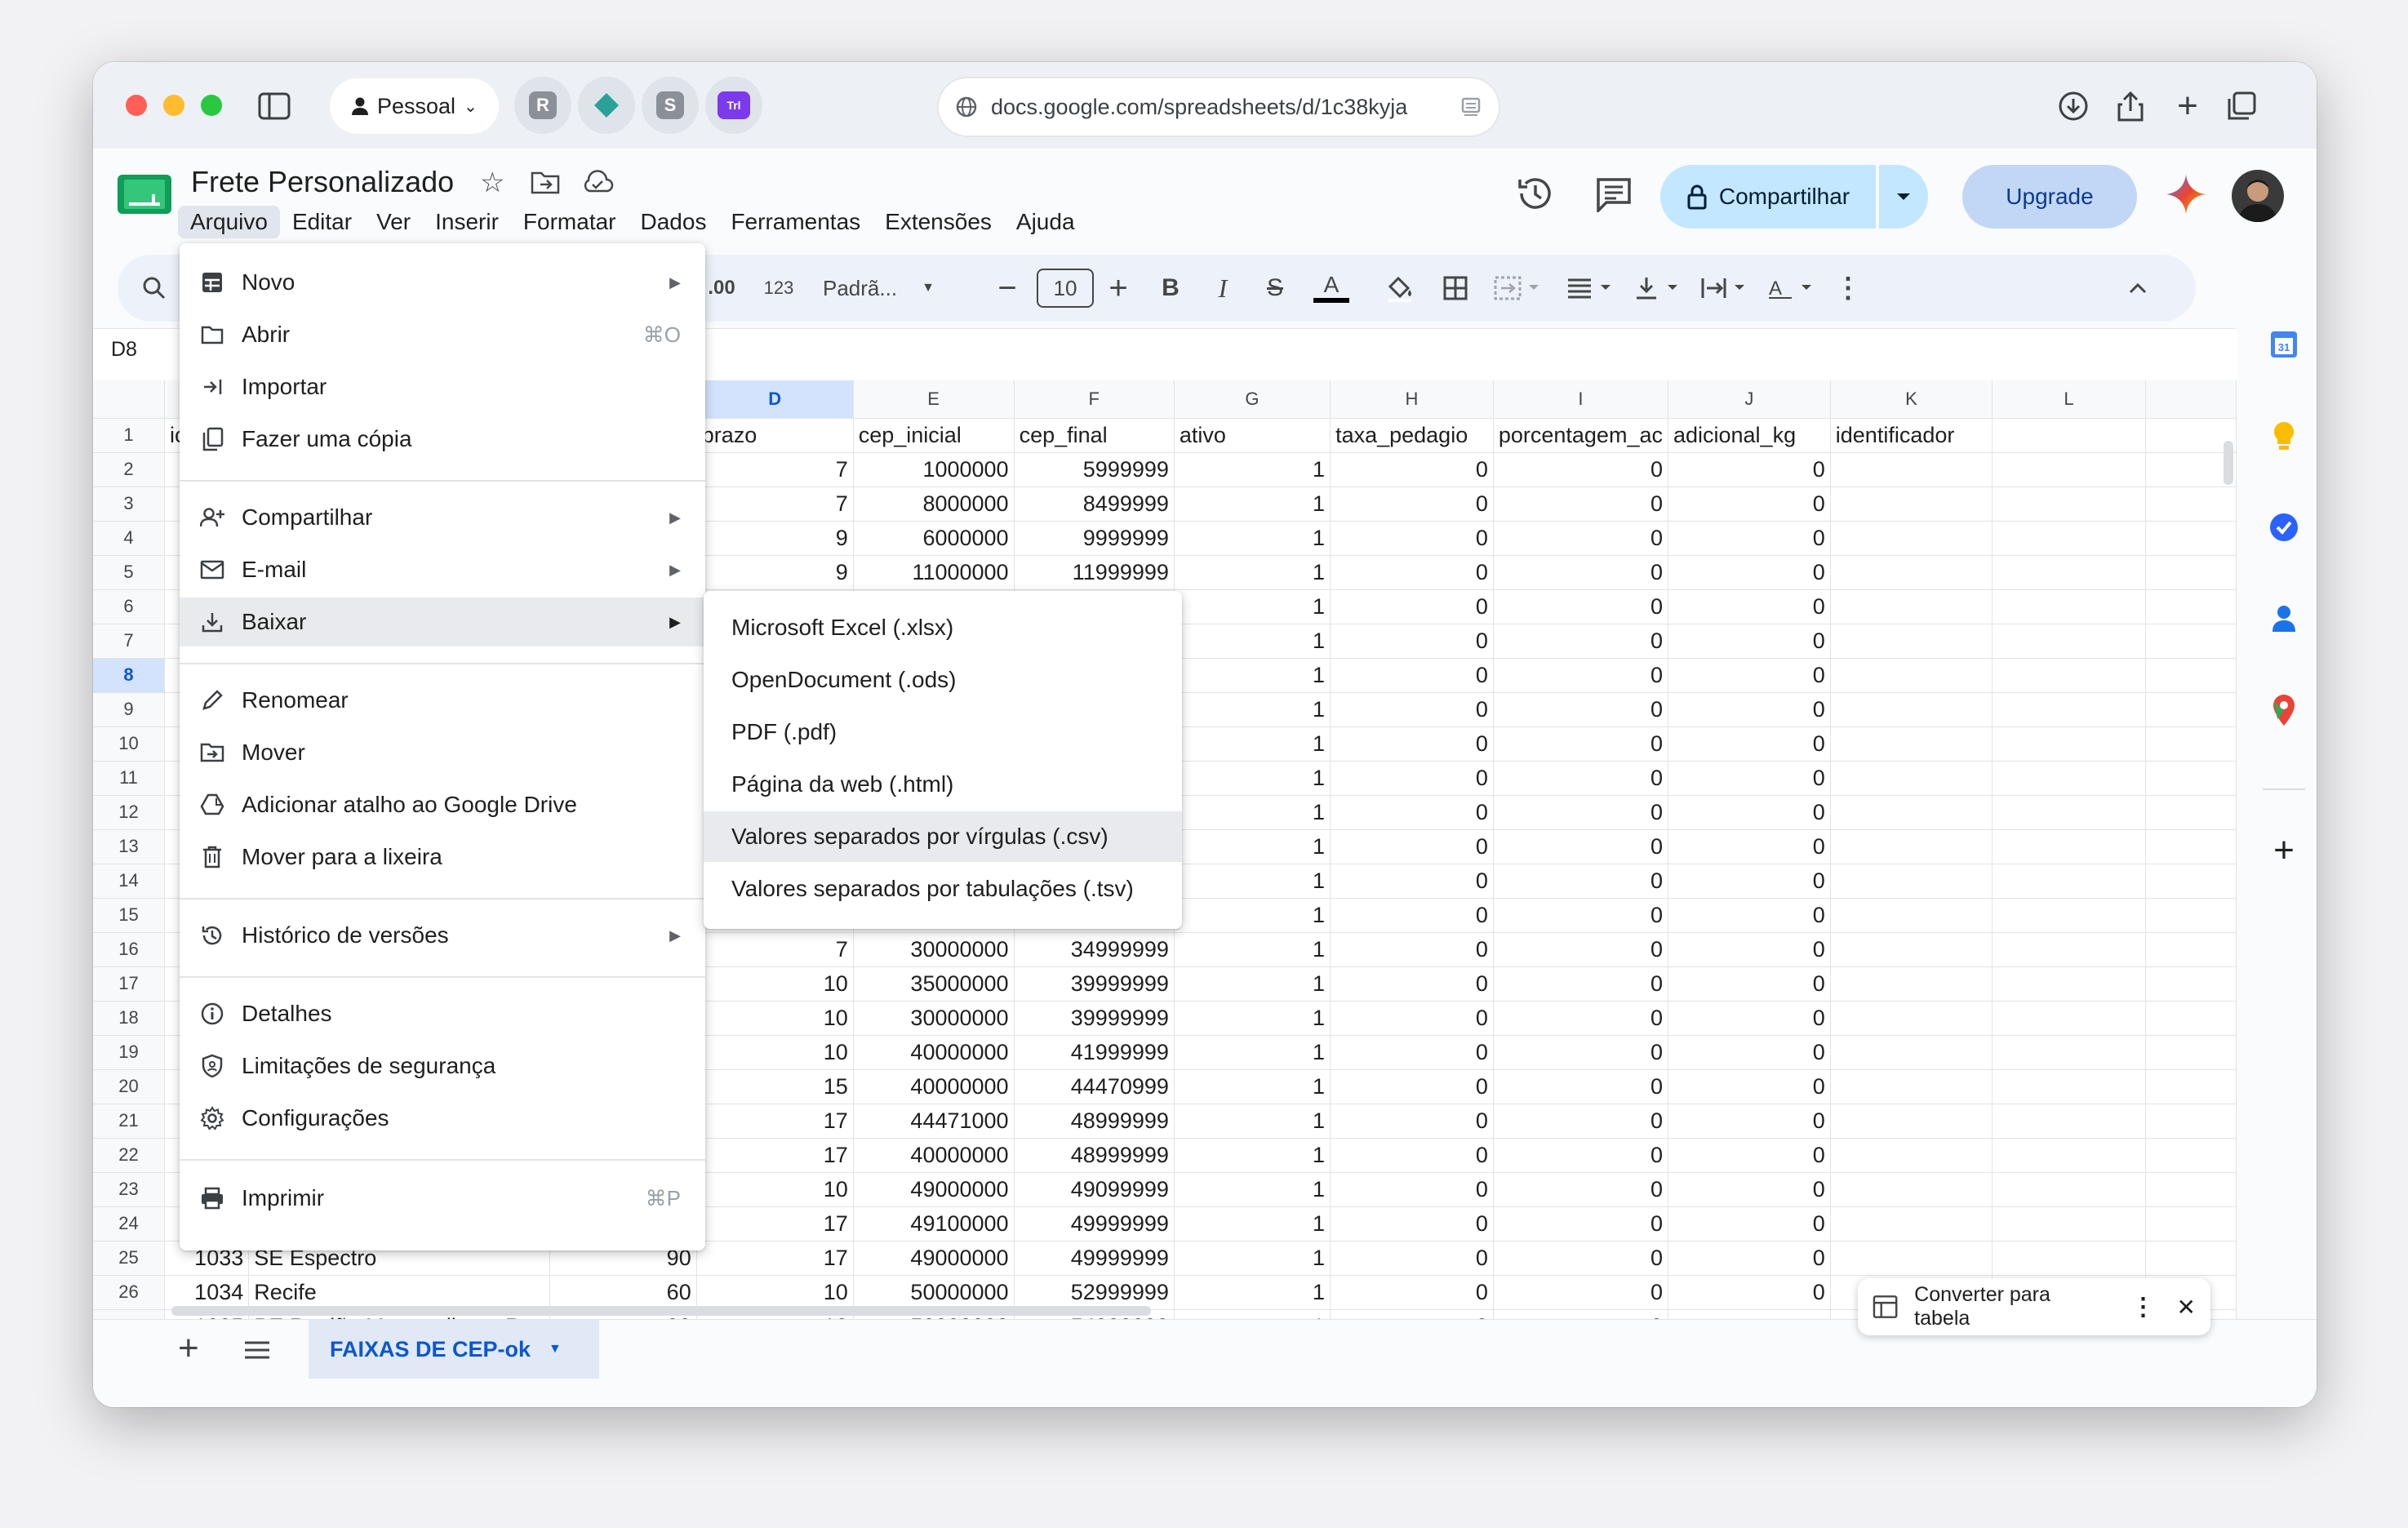 Image resolution: width=2408 pixels, height=1528 pixels. I want to click on download-csv-item: Valores separados por vírgulas (.csv), so click(943, 837).